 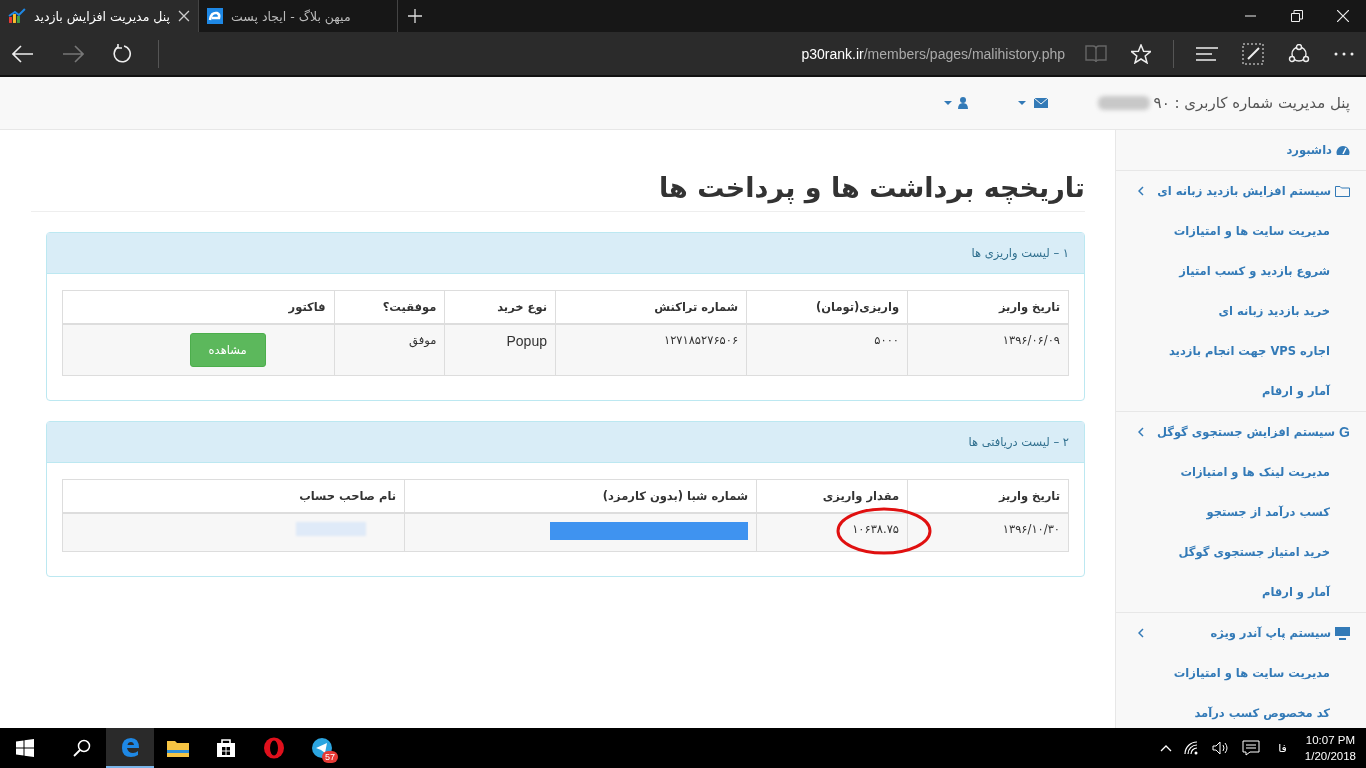 What do you see at coordinates (1166, 748) in the screenshot?
I see `chevron-up-icon` at bounding box center [1166, 748].